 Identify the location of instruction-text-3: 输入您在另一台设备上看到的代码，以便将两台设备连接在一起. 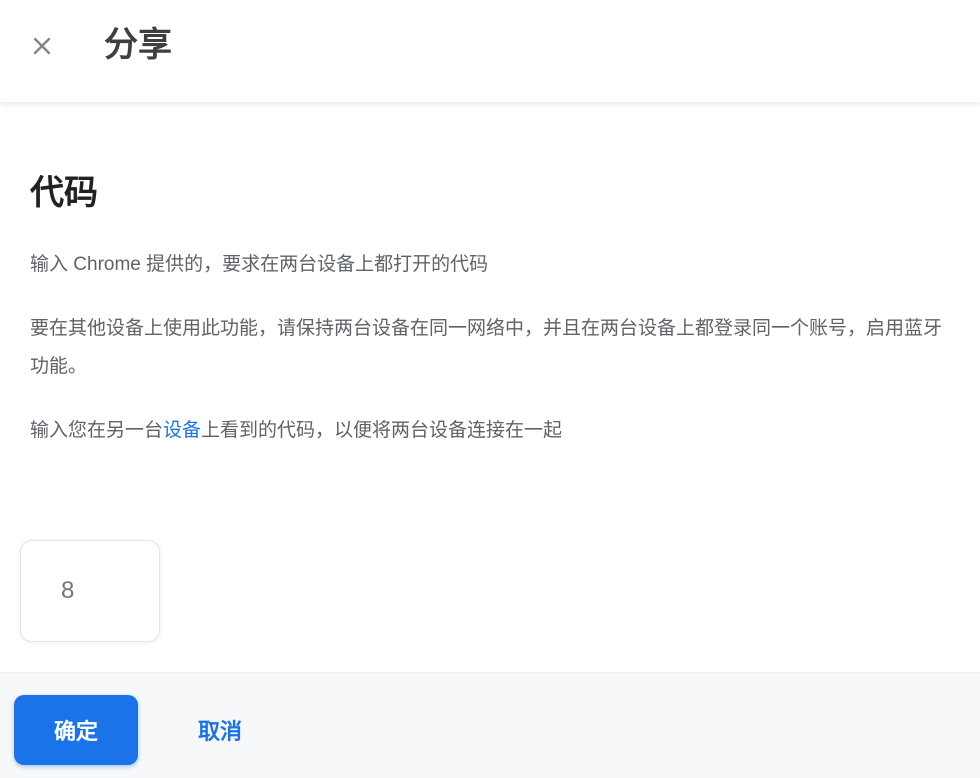
(490, 431).